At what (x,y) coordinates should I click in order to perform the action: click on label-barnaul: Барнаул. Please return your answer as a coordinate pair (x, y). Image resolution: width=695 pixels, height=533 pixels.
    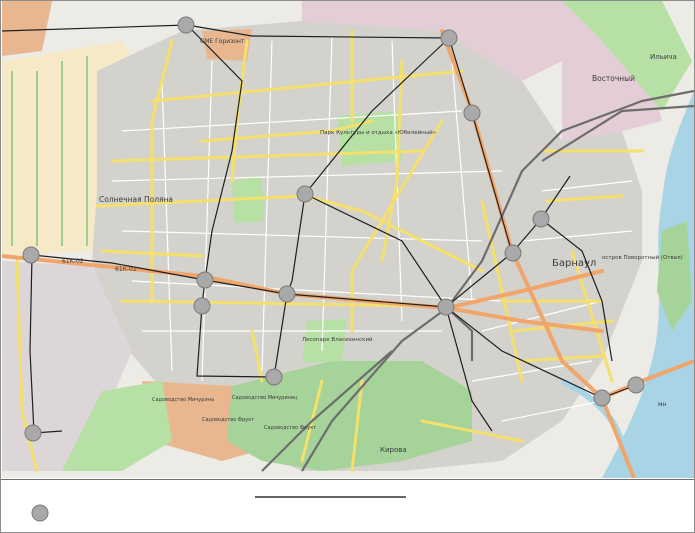
    Looking at the image, I should click on (574, 263).